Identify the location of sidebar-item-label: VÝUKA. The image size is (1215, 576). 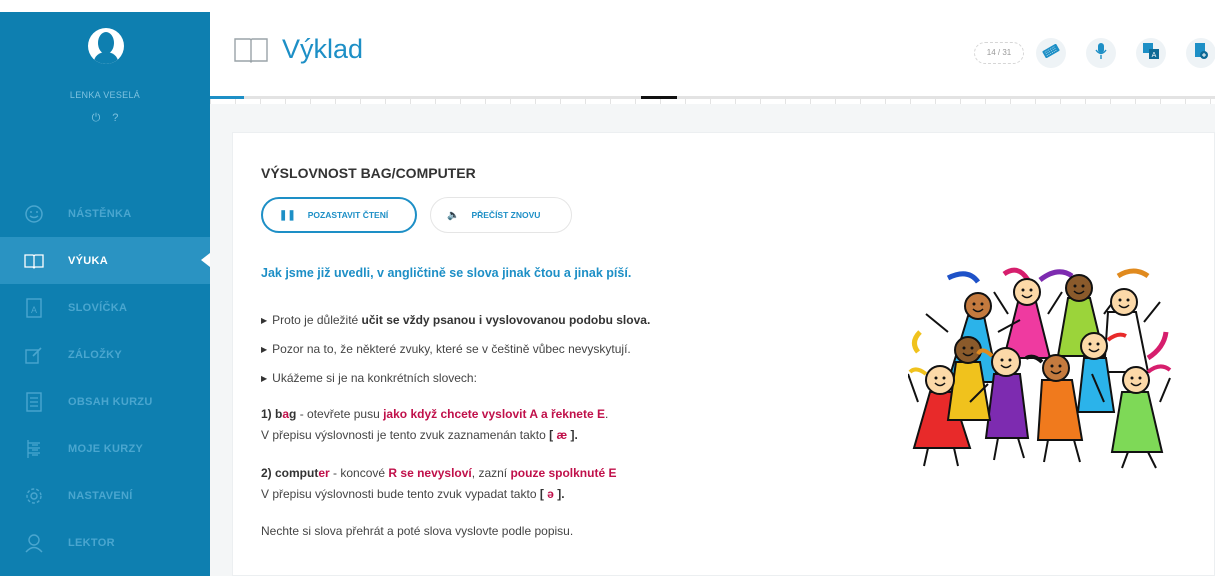
(88, 260).